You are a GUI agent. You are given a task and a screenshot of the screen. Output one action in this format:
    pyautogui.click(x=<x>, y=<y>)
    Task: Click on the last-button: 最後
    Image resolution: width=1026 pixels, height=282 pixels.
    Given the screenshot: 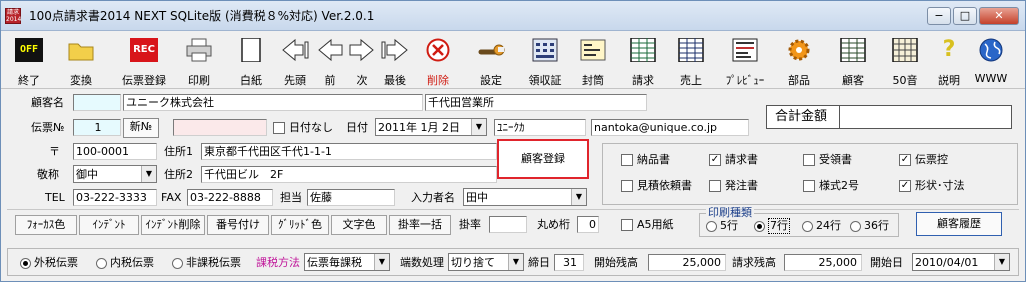 What is the action you would take?
    pyautogui.click(x=395, y=60)
    